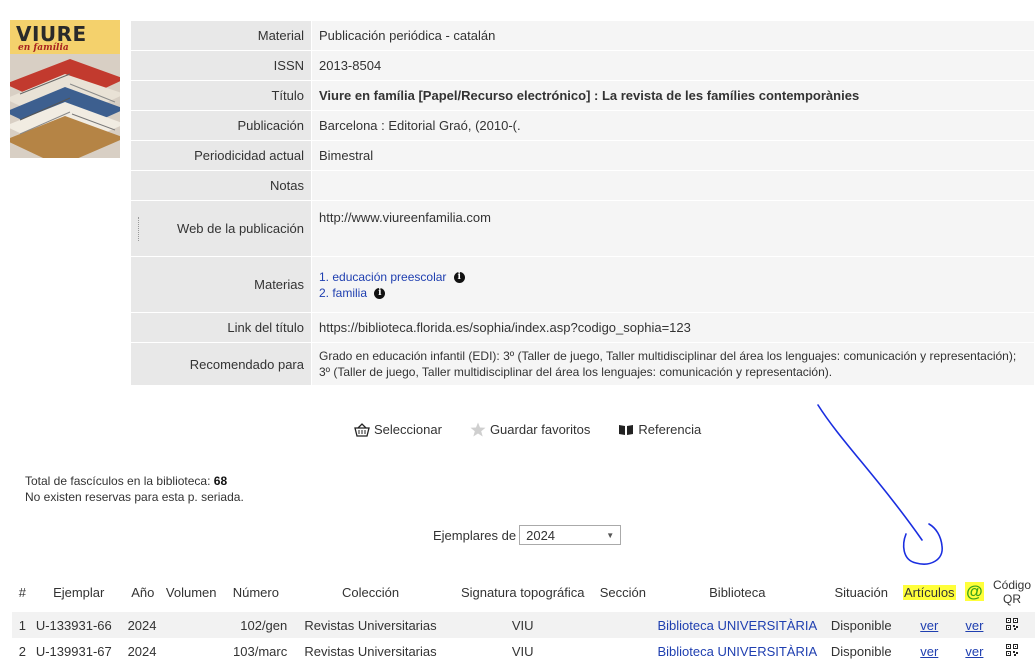 Image resolution: width=1035 pixels, height=664 pixels. I want to click on select-button: Seleccionar, so click(398, 429).